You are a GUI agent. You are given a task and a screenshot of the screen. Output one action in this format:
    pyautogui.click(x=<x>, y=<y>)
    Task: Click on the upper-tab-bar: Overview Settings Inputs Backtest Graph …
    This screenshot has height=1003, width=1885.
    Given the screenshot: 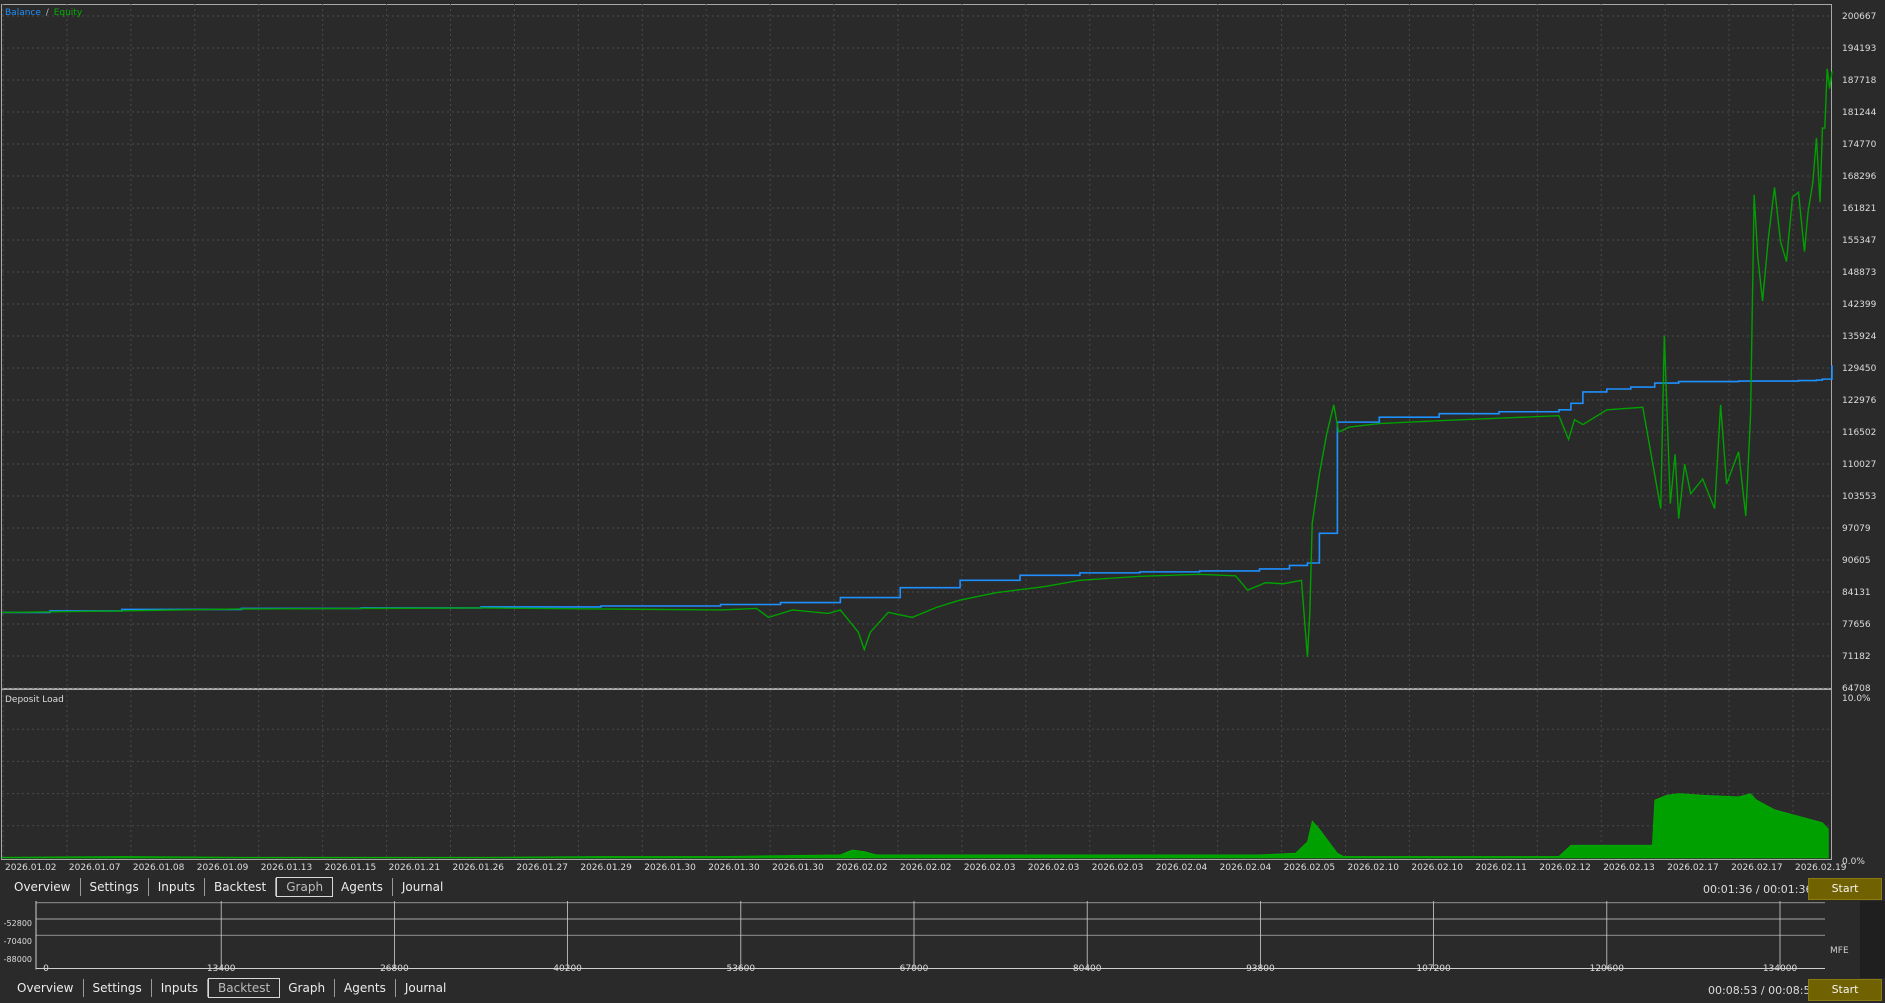 What is the action you would take?
    pyautogui.click(x=228, y=887)
    